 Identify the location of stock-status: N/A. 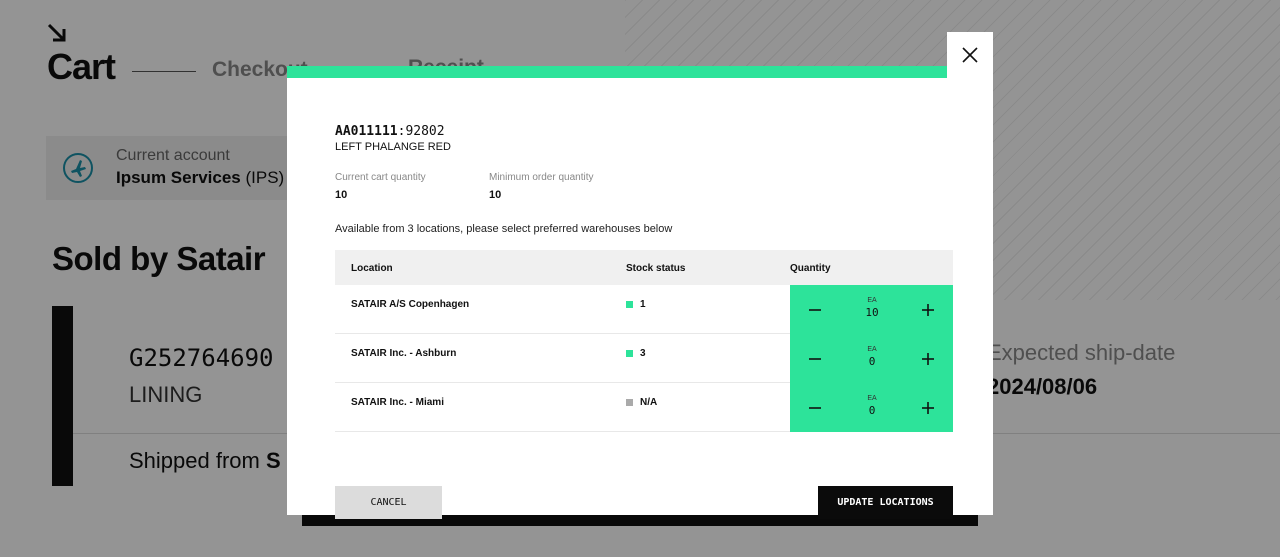
(641, 402).